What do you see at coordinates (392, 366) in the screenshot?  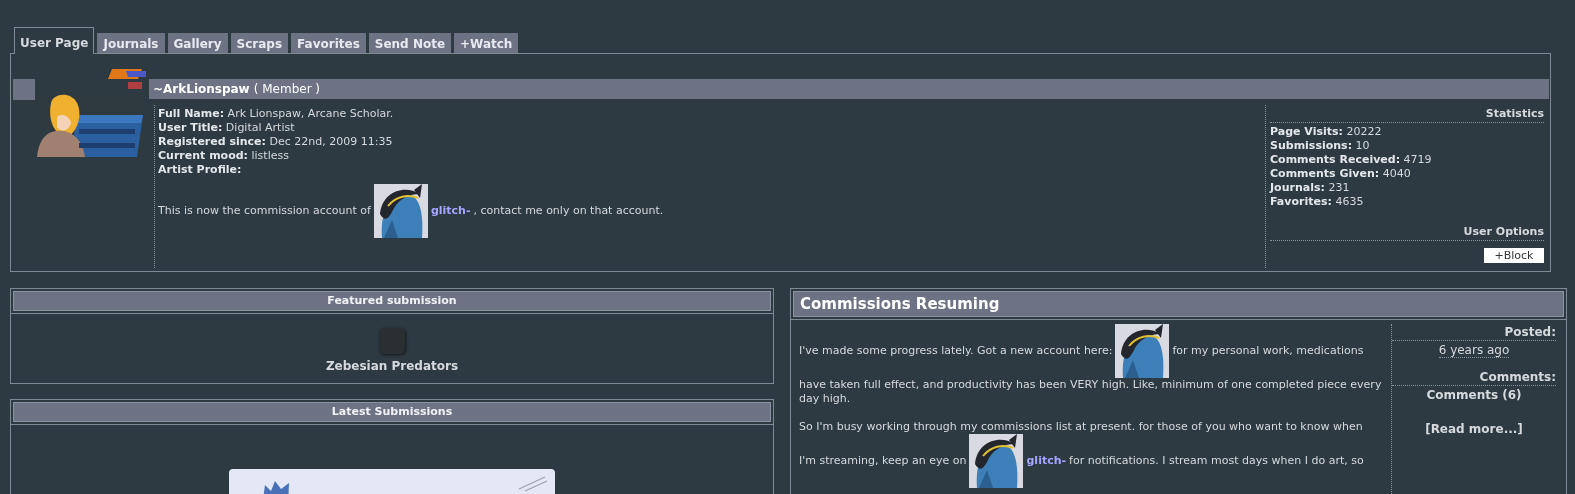 I see `submission-title-link: Zebesian Predators` at bounding box center [392, 366].